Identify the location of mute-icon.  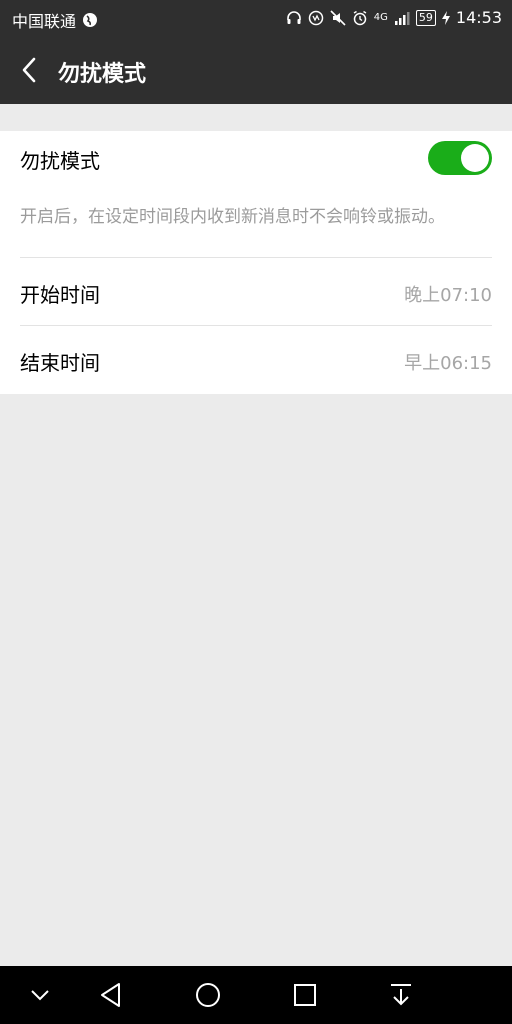
(338, 17).